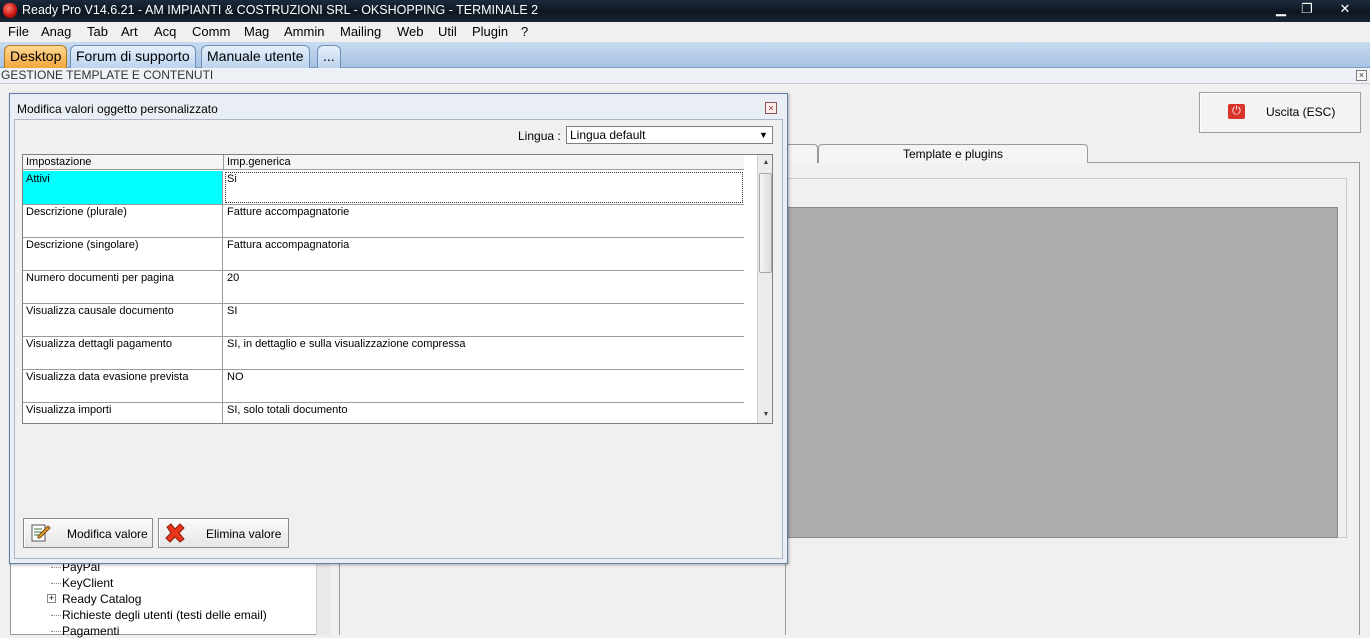 This screenshot has height=638, width=1370. I want to click on value-cell: NO, so click(484, 385).